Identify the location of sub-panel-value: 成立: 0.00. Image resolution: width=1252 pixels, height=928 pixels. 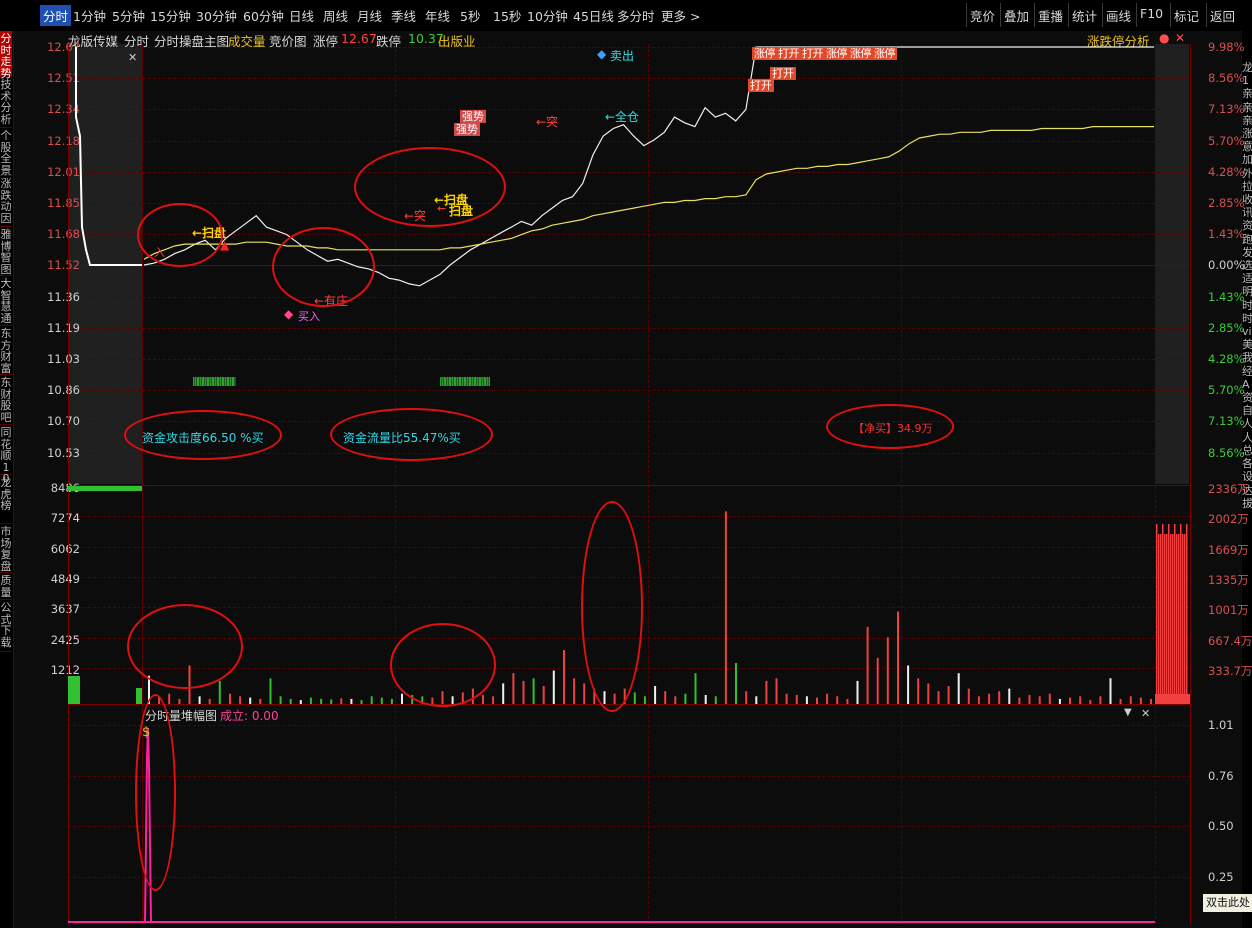
(249, 716).